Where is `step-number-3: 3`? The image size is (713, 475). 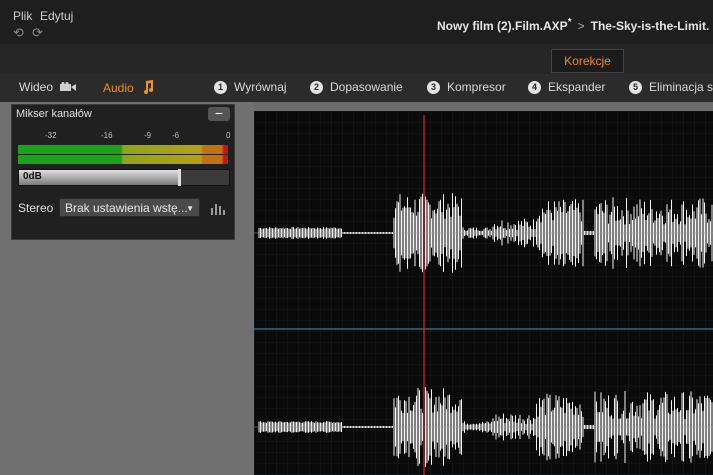 step-number-3: 3 is located at coordinates (433, 87).